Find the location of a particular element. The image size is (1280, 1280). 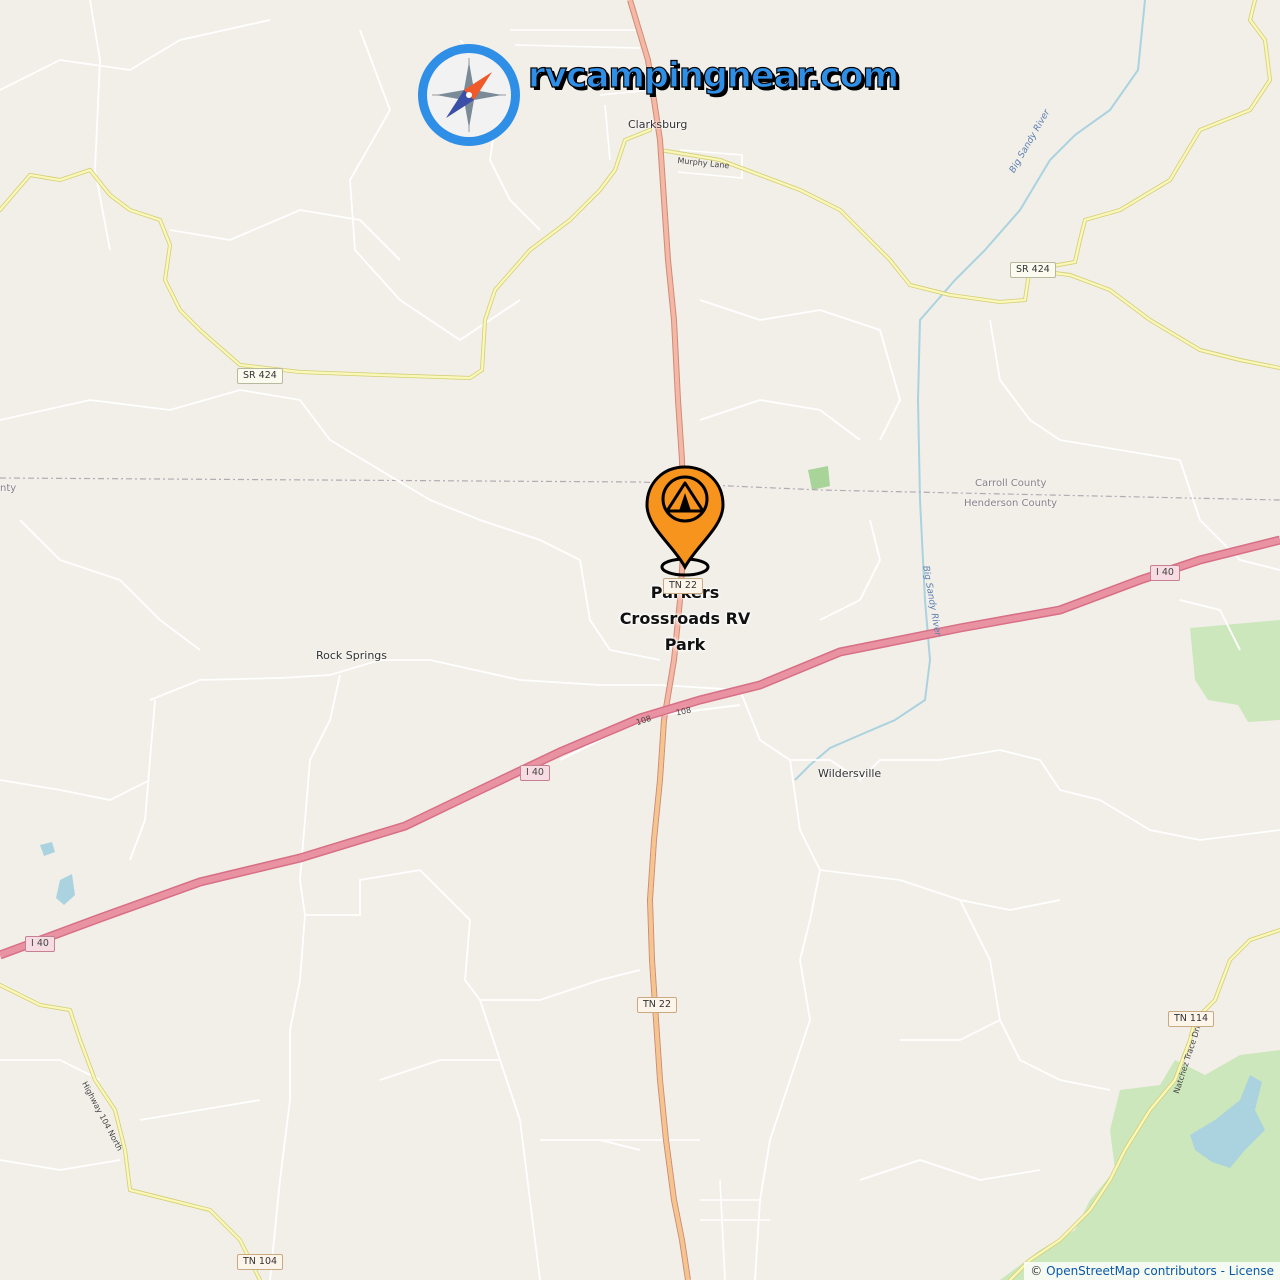

site-logo-text: rvcampingnear.com is located at coordinates (713, 75).